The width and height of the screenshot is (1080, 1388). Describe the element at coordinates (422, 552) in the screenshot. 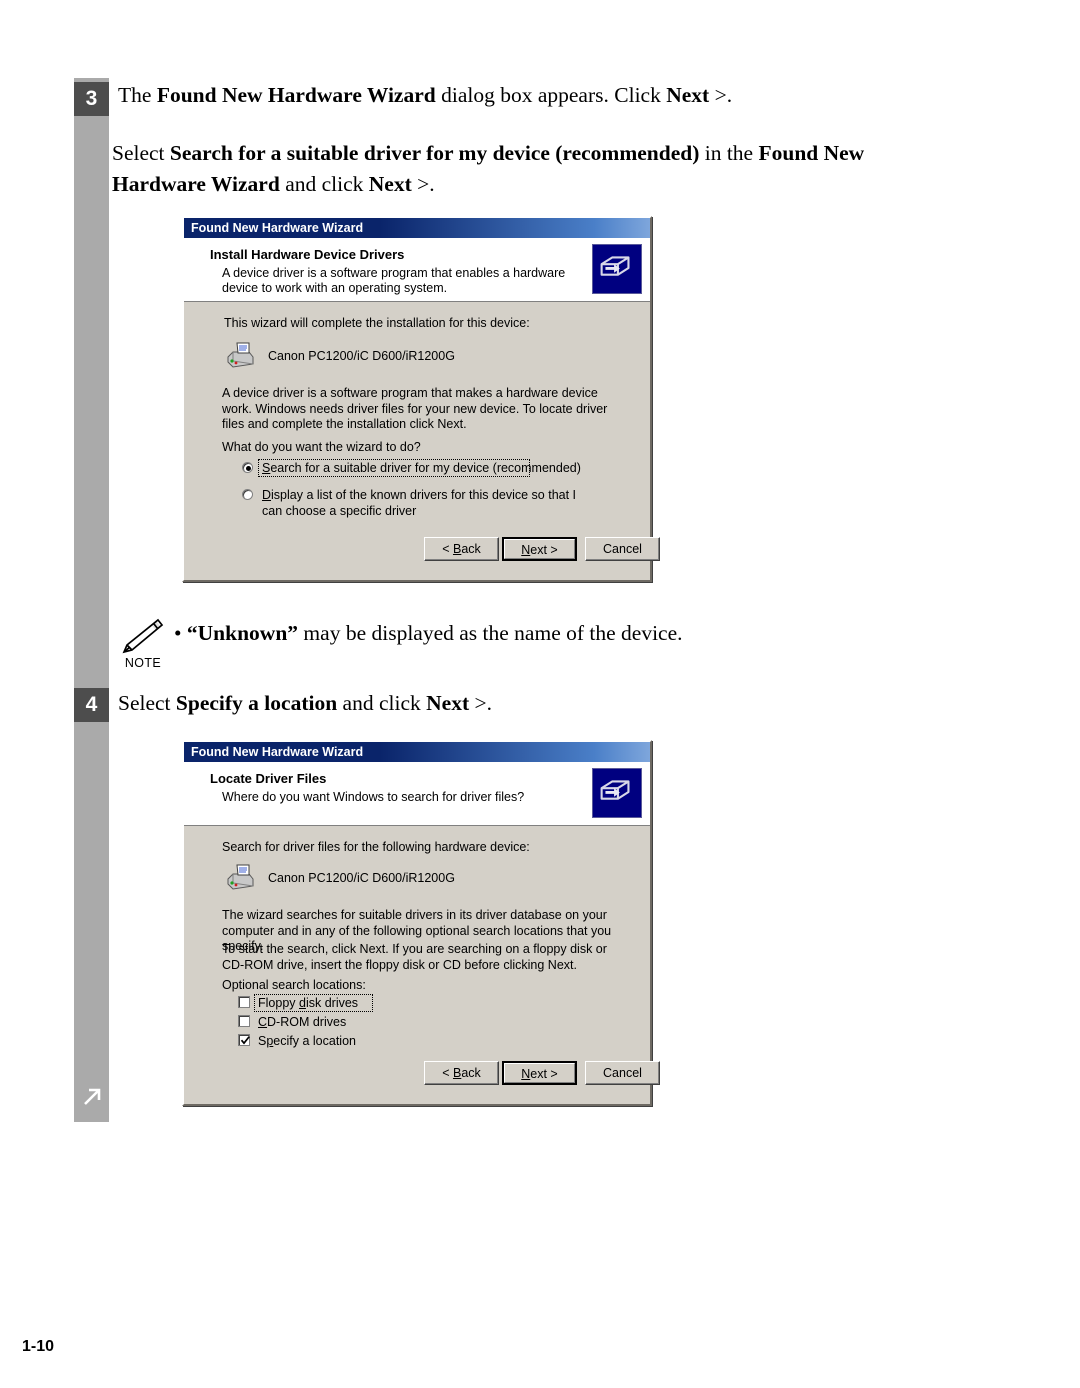

I see `dialog-1-button-strip: < Back Next > Cancel` at that location.